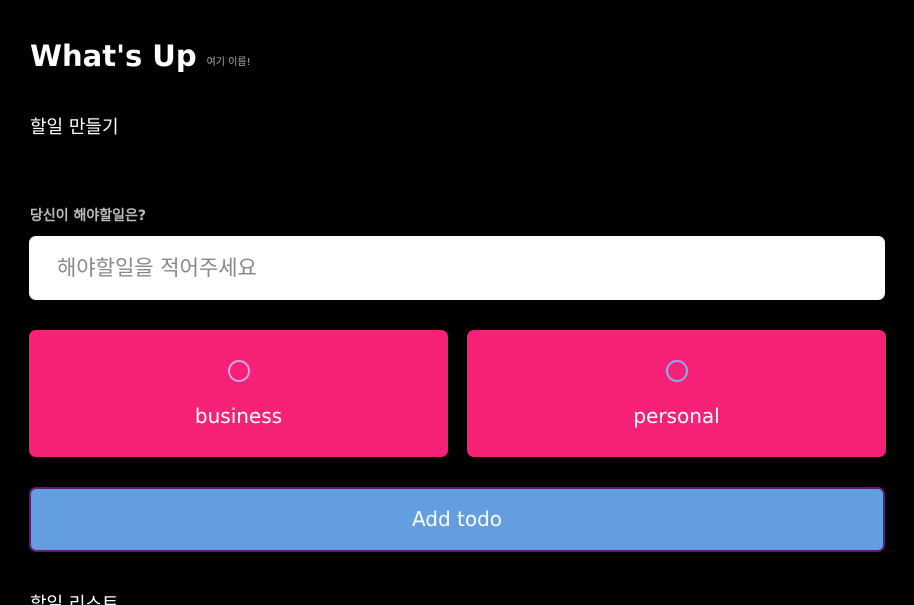 The width and height of the screenshot is (914, 605). I want to click on personal-radio, so click(676, 371).